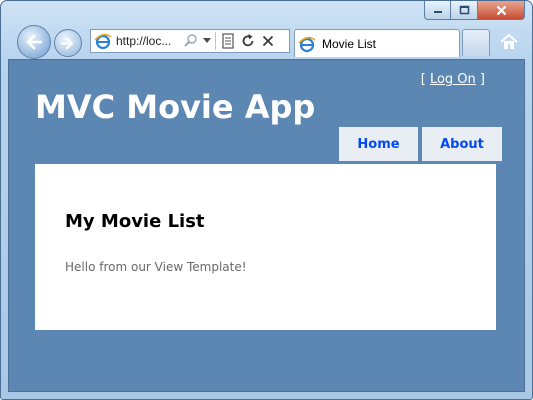 The width and height of the screenshot is (533, 400). Describe the element at coordinates (482, 79) in the screenshot. I see `logon-close-bracket: ]` at that location.